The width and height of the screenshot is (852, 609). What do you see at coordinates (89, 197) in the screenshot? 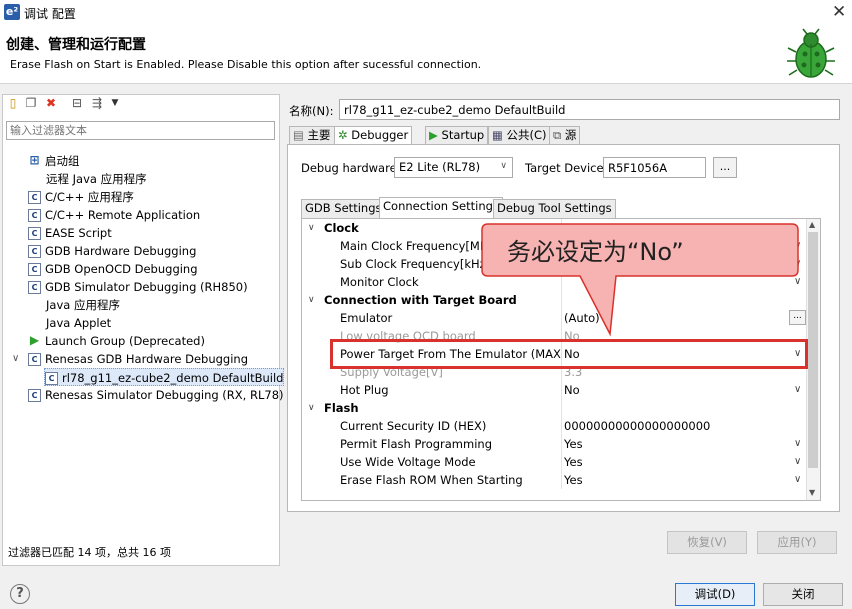
I see `tree-item-label: C/C++ 应用程序` at bounding box center [89, 197].